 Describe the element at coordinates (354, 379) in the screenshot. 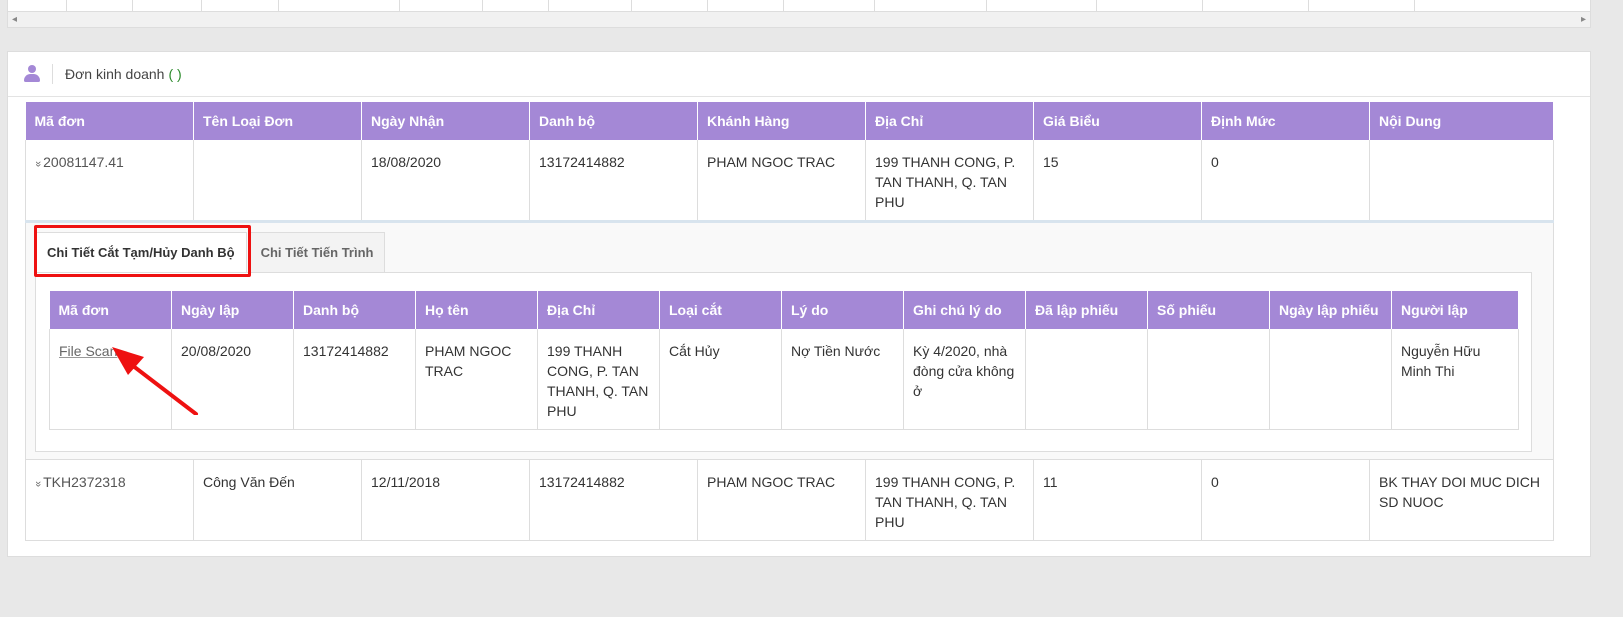

I see `detail-cell-danh-bo: 13172414882` at that location.